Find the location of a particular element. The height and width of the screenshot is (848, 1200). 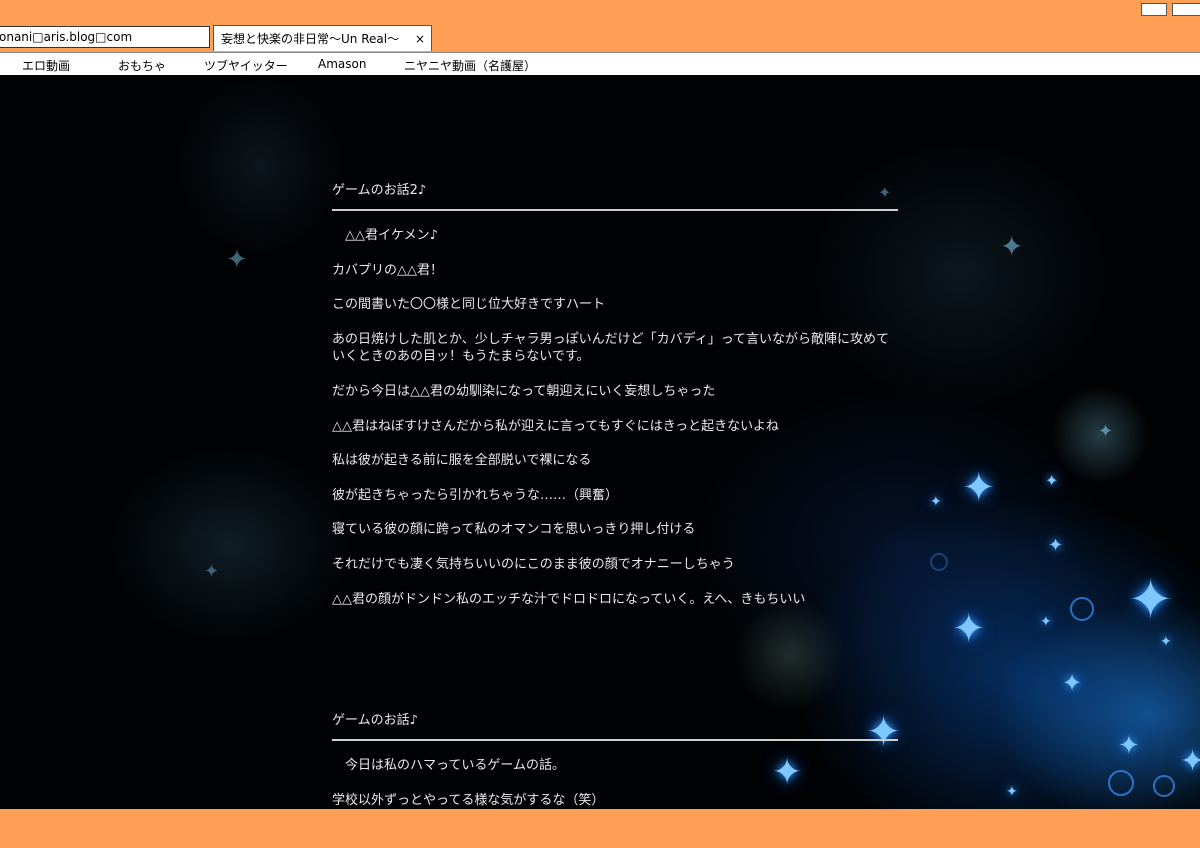

bookmark-omocha: おもちゃ is located at coordinates (142, 65).